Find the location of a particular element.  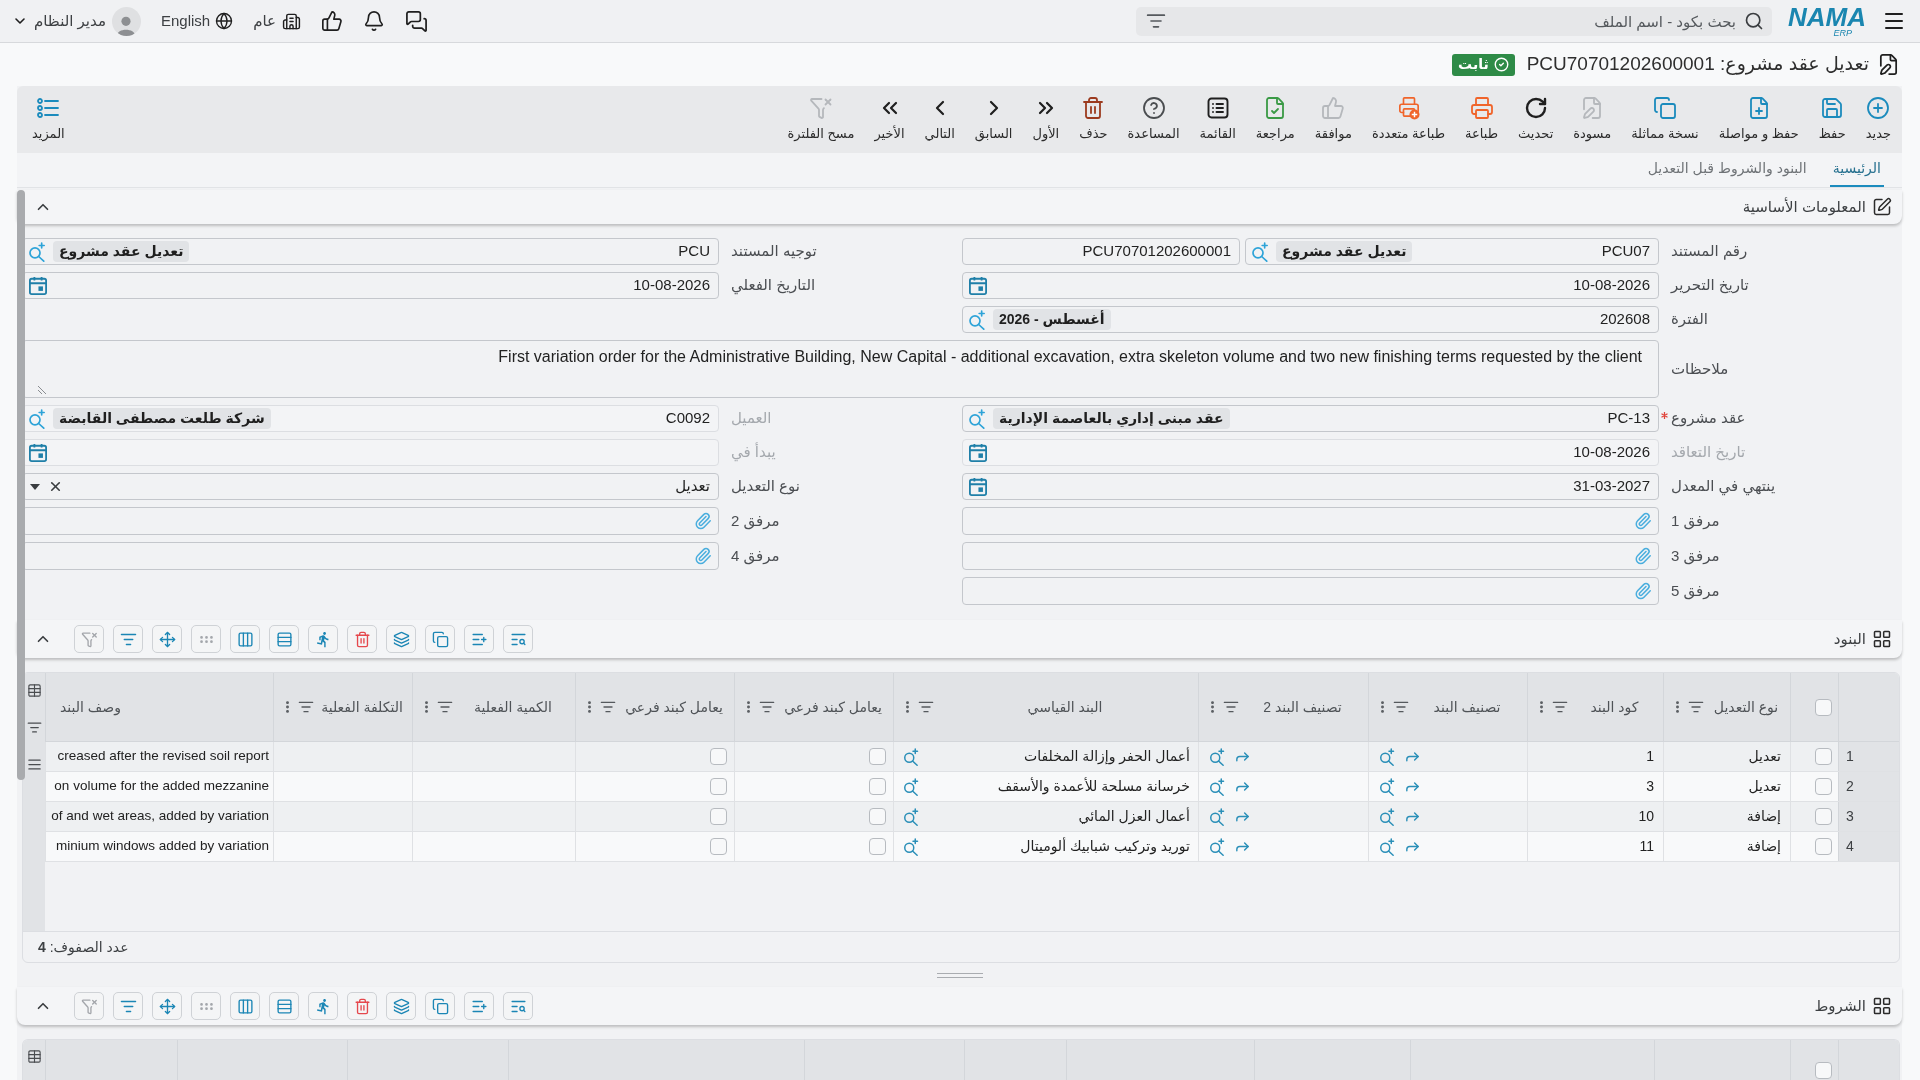

delete-button: حذف is located at coordinates (1093, 119).